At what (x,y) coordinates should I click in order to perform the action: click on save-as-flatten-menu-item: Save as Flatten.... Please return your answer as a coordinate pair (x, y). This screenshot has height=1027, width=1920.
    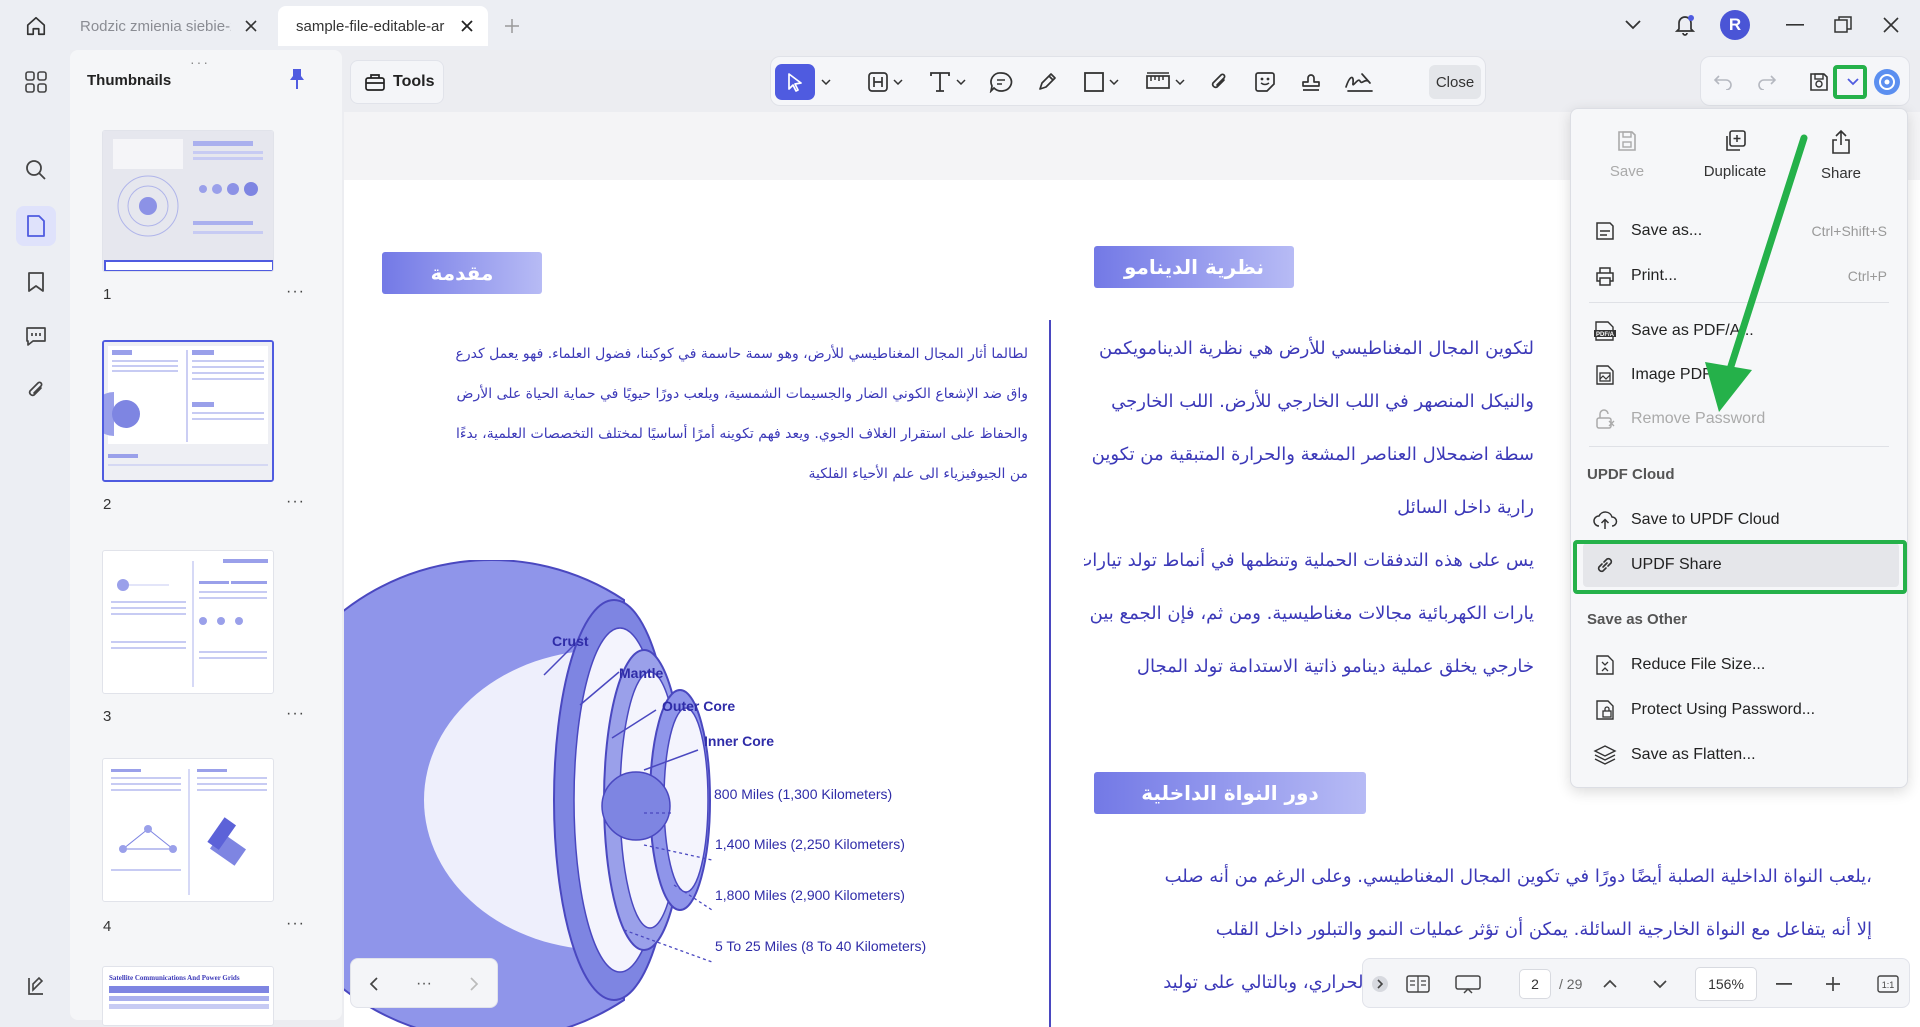
    Looking at the image, I should click on (1741, 755).